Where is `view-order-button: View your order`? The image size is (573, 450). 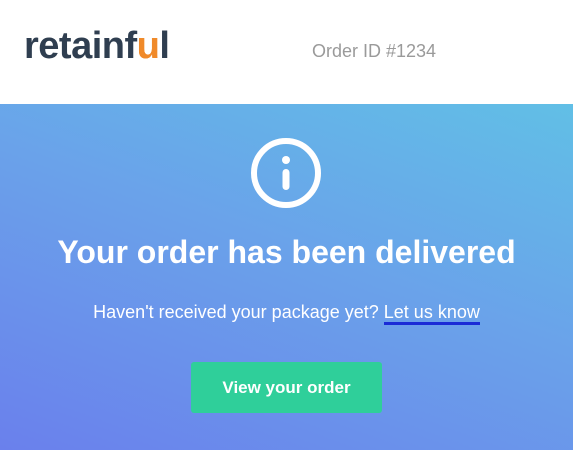 view-order-button: View your order is located at coordinates (286, 387).